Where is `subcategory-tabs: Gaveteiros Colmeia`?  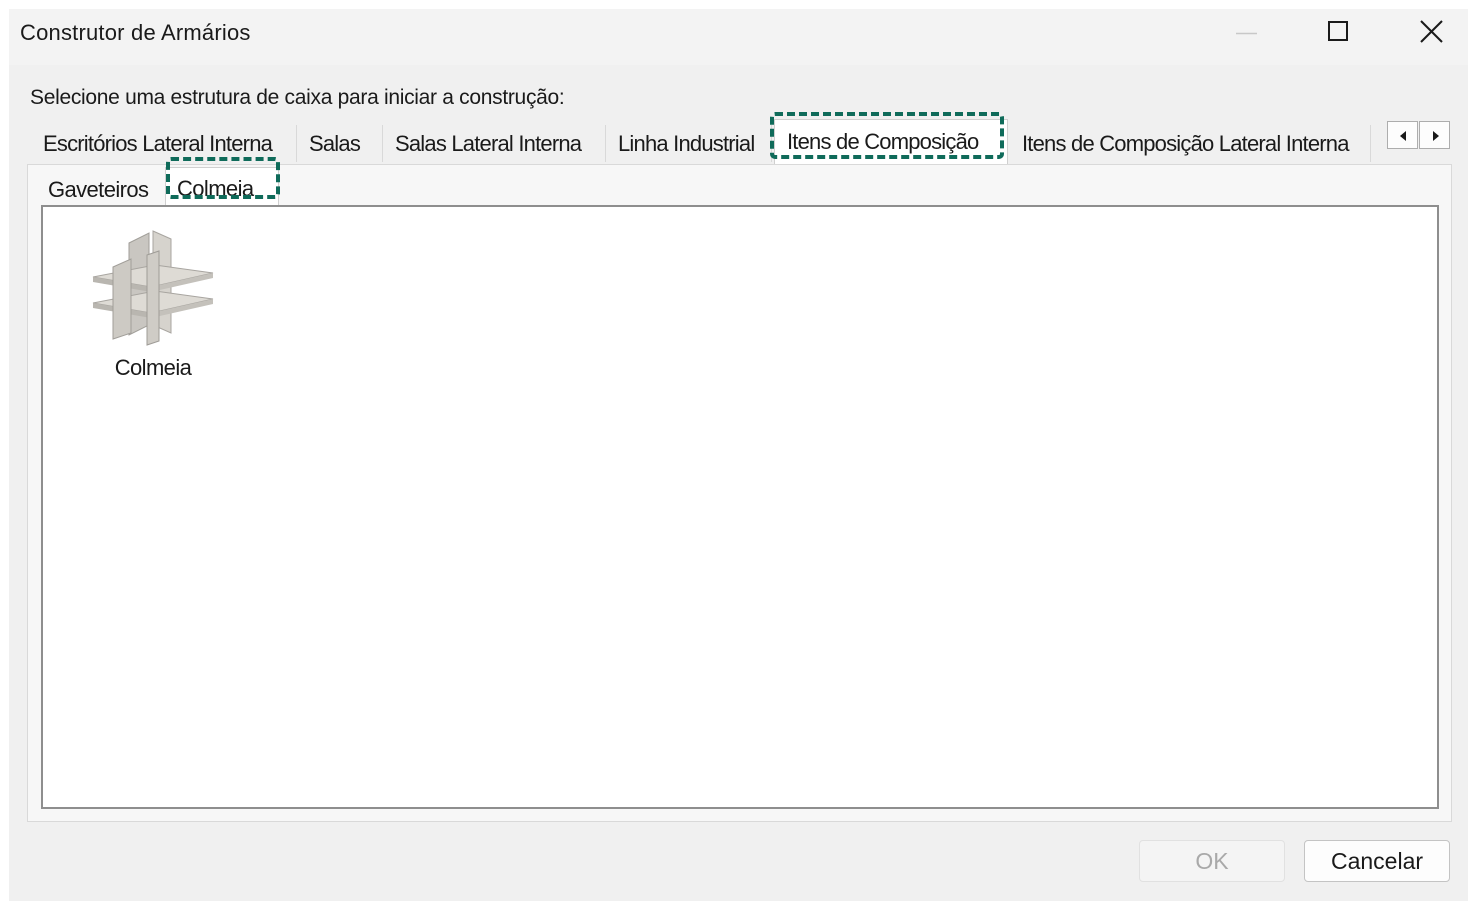
subcategory-tabs: Gaveteiros Colmeia is located at coordinates (187, 188).